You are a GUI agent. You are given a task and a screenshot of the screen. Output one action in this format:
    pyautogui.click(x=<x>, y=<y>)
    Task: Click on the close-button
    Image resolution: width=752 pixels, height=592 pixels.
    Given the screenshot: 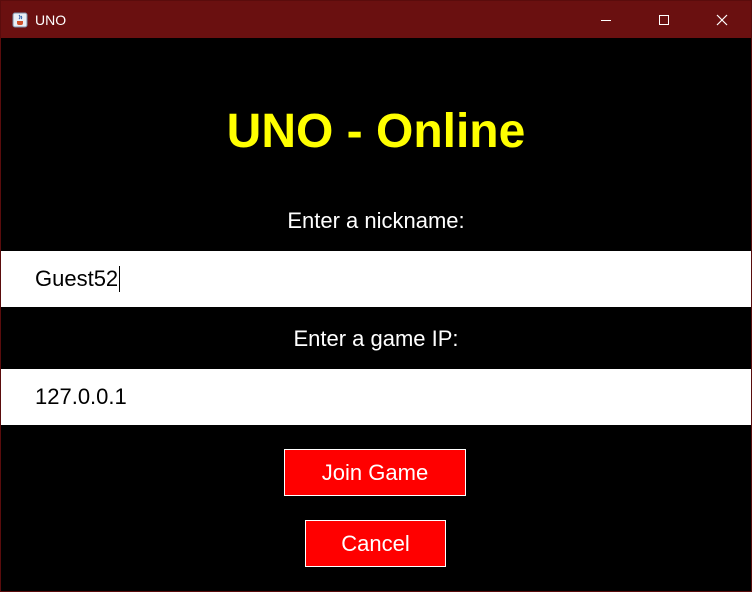 What is the action you would take?
    pyautogui.click(x=722, y=19)
    